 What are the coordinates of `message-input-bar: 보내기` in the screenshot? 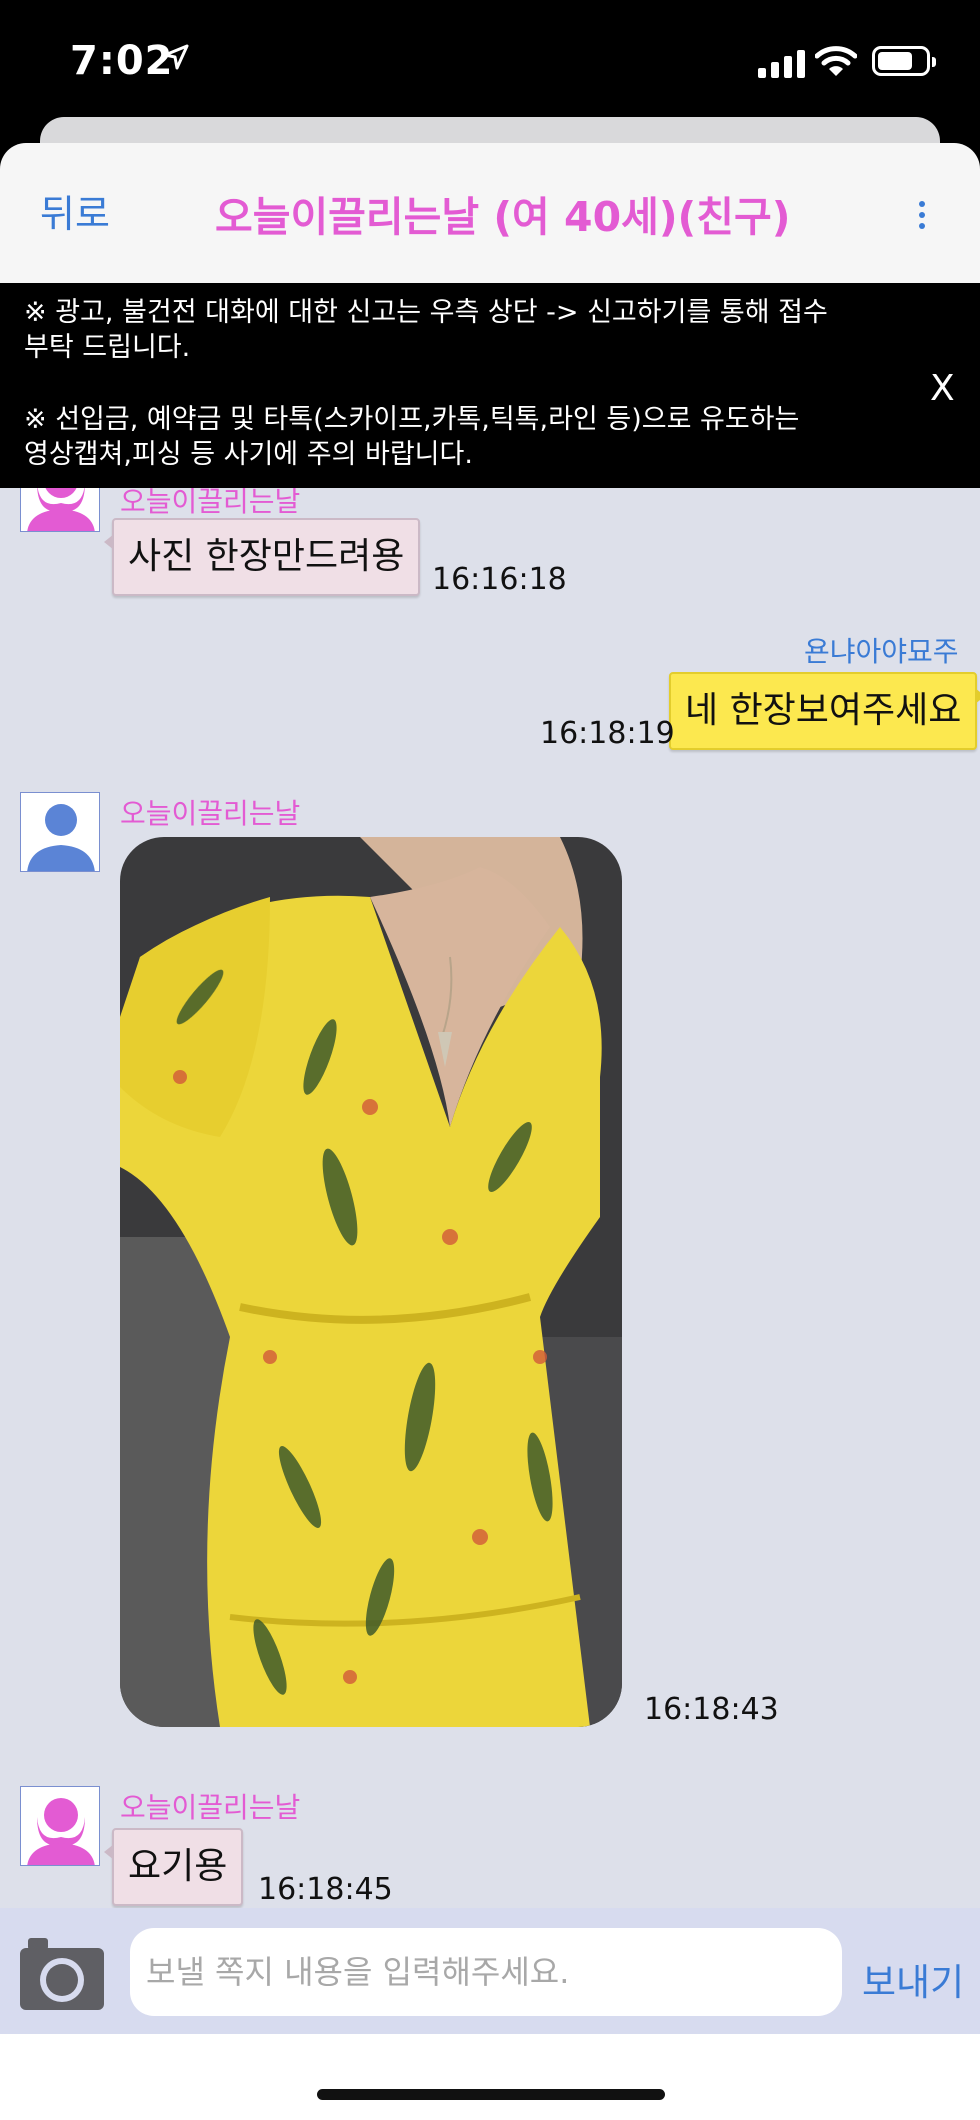 It's located at (490, 1971).